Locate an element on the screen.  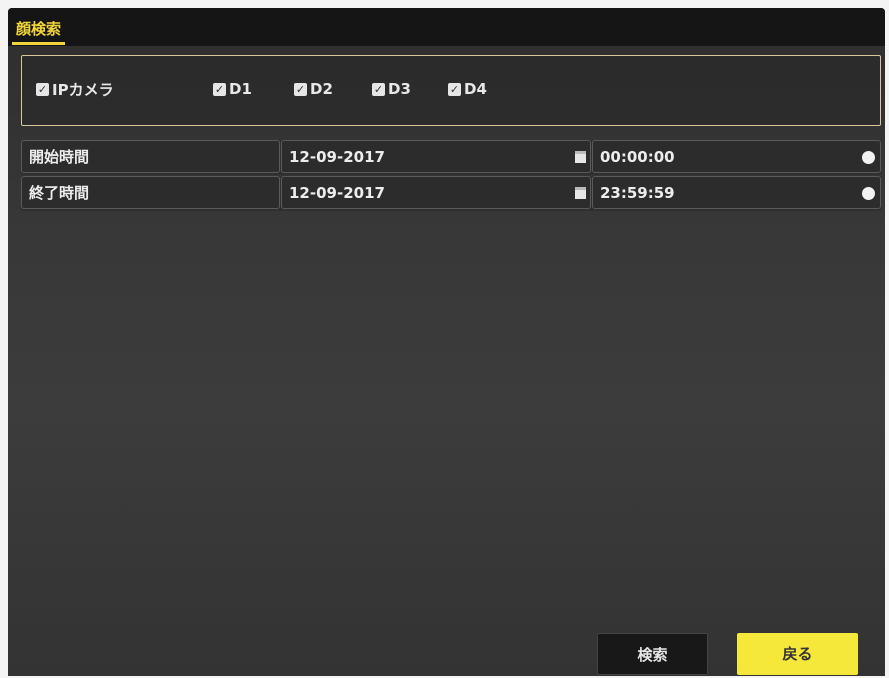
start-time-row: 開始時間 12-09-2017 00:00:00 is located at coordinates (451, 157).